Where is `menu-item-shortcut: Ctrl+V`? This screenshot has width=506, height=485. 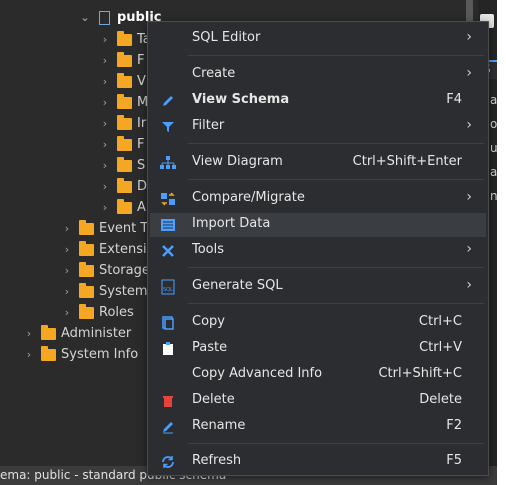
menu-item-shortcut: Ctrl+V is located at coordinates (440, 347).